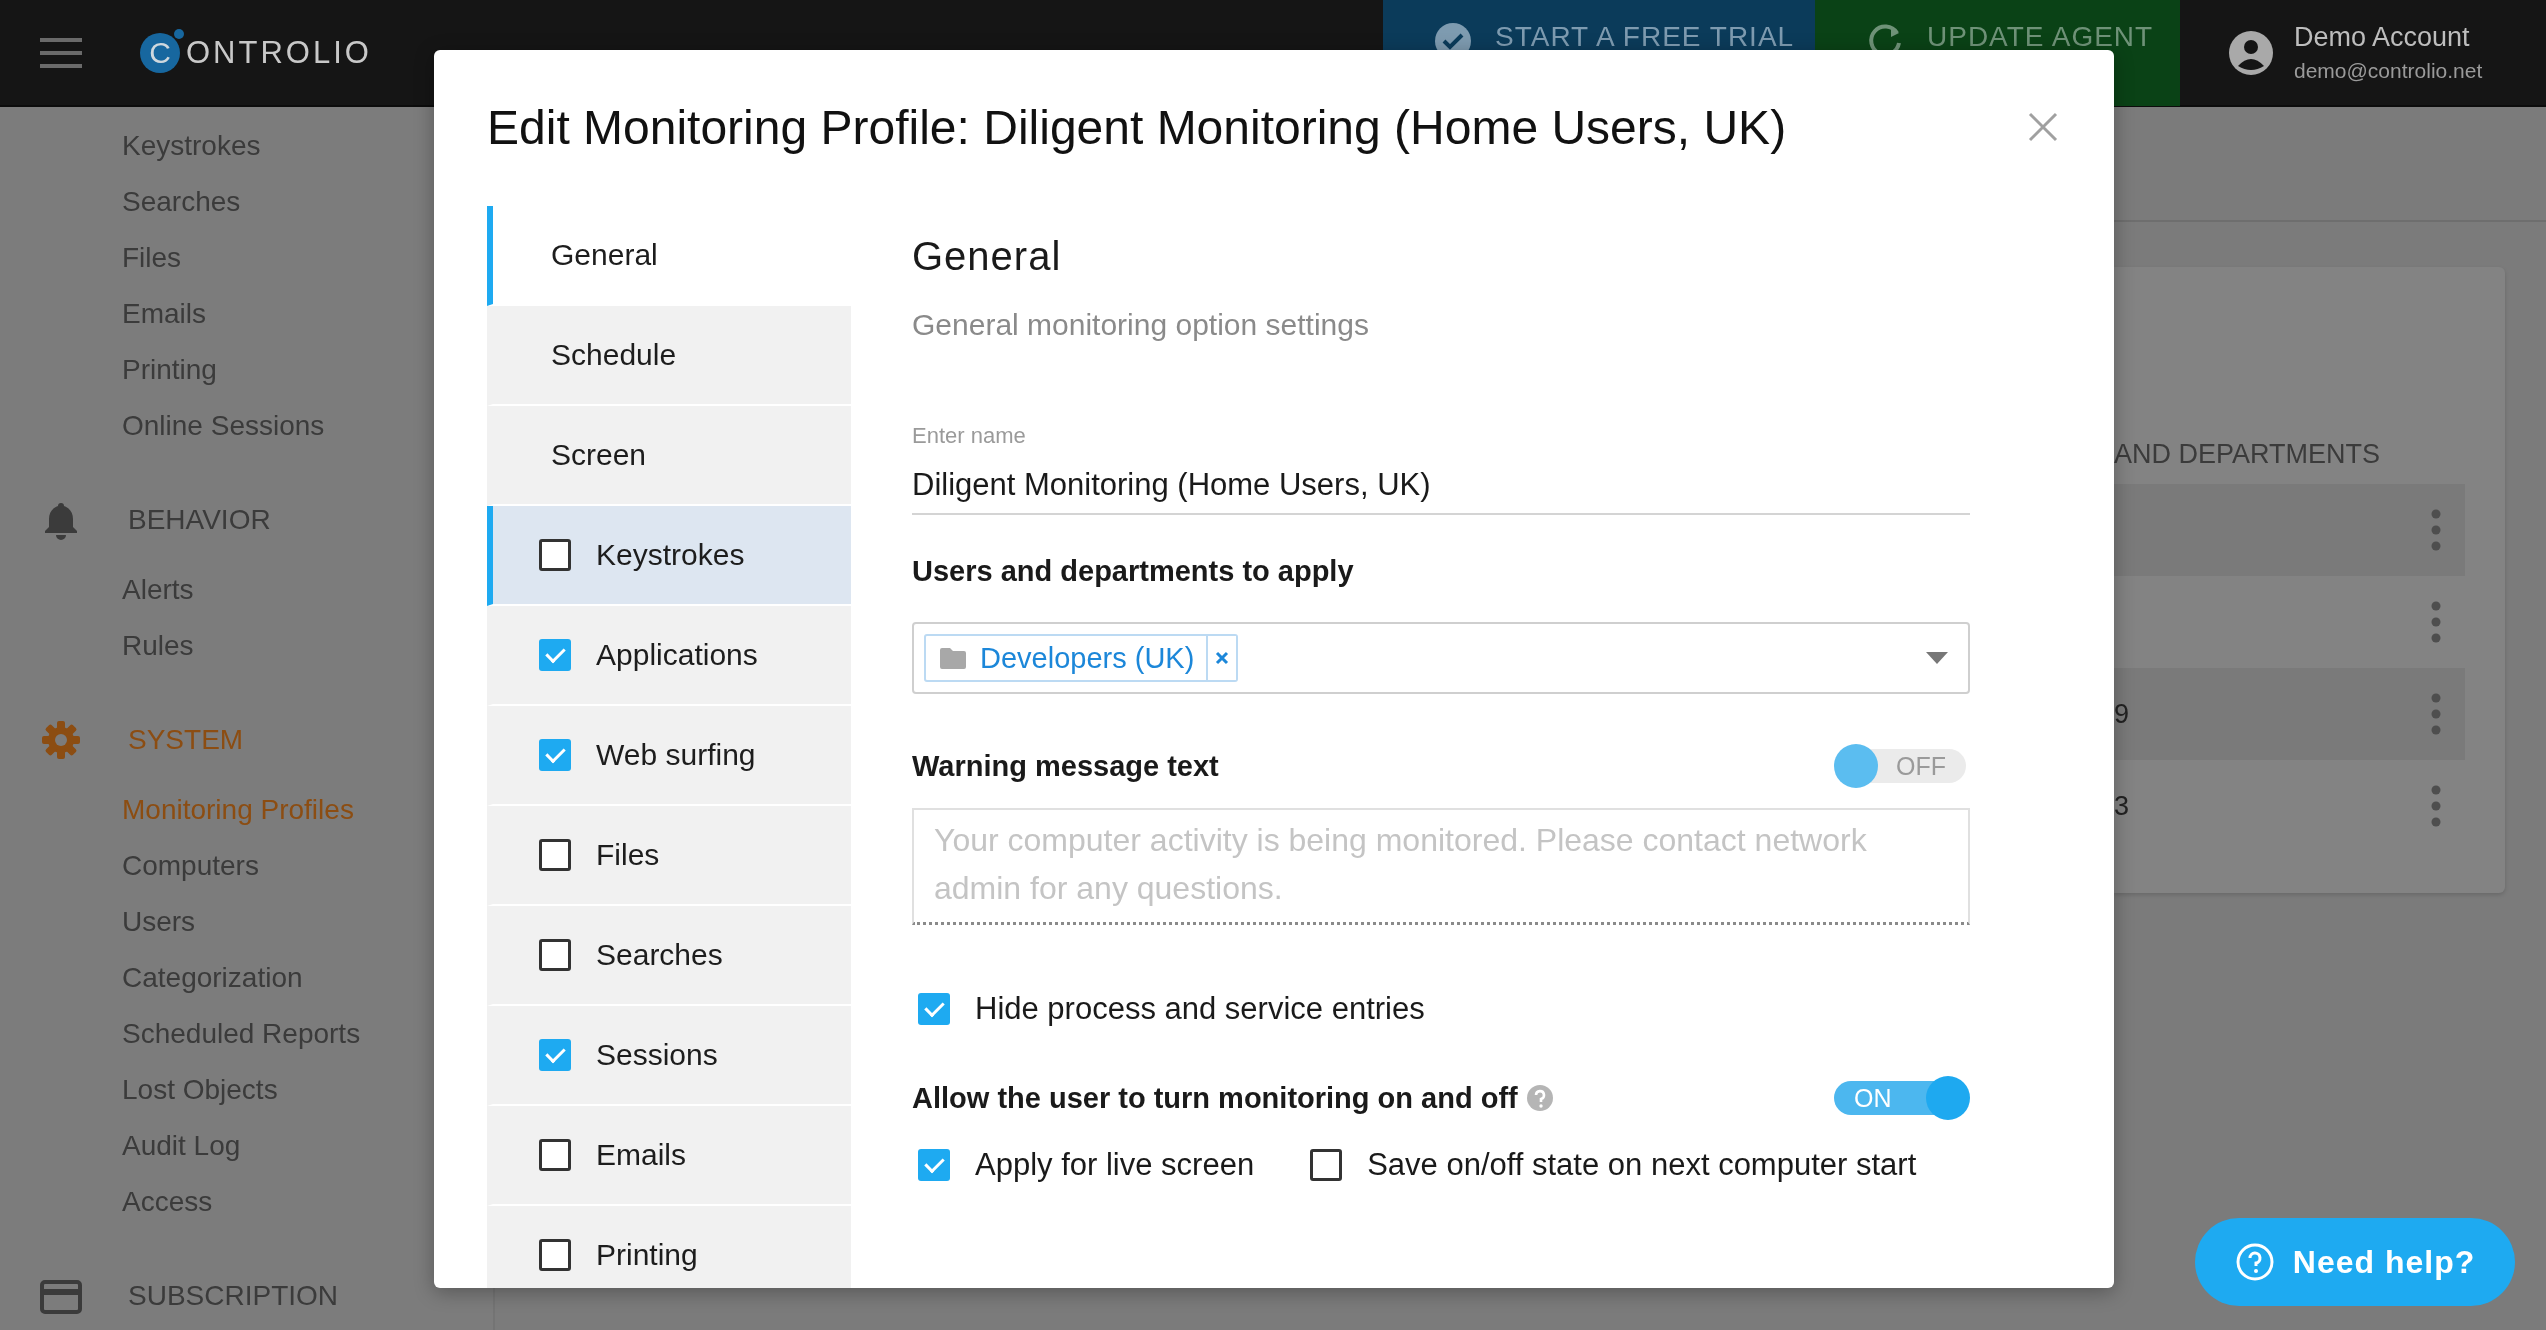 This screenshot has width=2546, height=1330. I want to click on tab: Emails, so click(669, 1156).